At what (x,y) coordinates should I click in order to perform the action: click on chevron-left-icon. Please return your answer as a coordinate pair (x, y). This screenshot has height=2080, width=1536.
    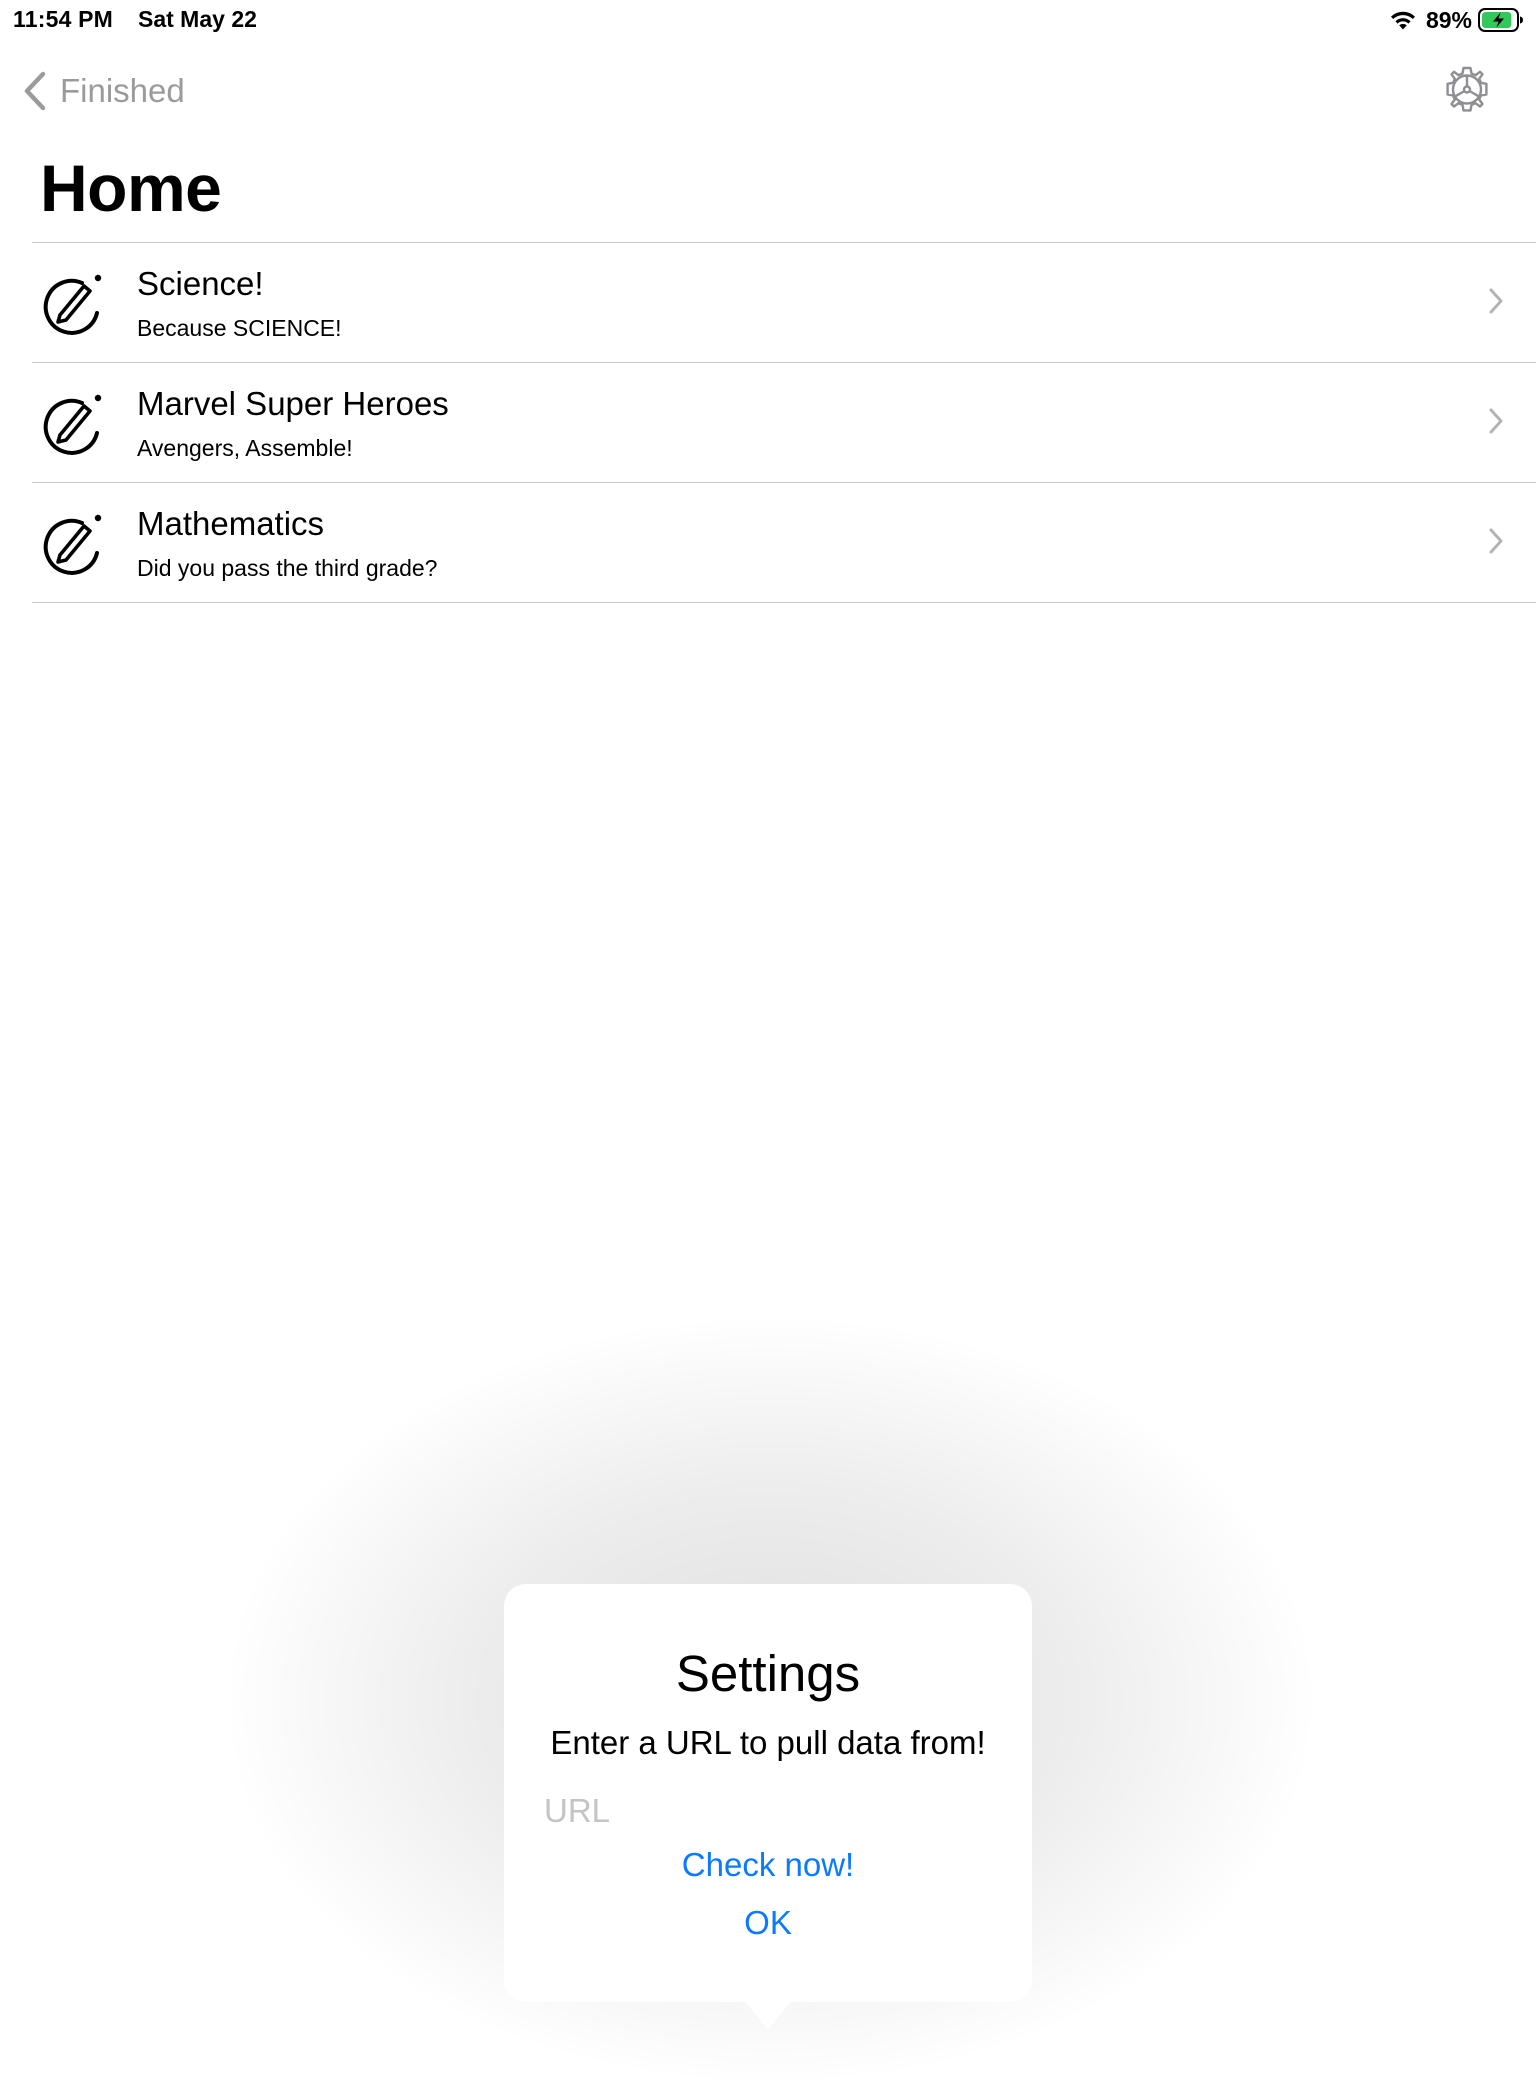
    Looking at the image, I should click on (35, 91).